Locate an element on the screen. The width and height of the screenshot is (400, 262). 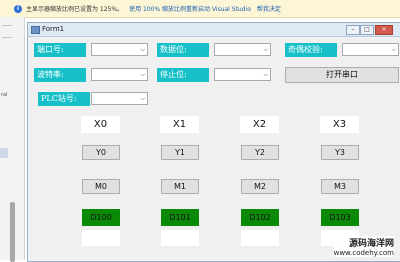
d102-value-field is located at coordinates (260, 238).